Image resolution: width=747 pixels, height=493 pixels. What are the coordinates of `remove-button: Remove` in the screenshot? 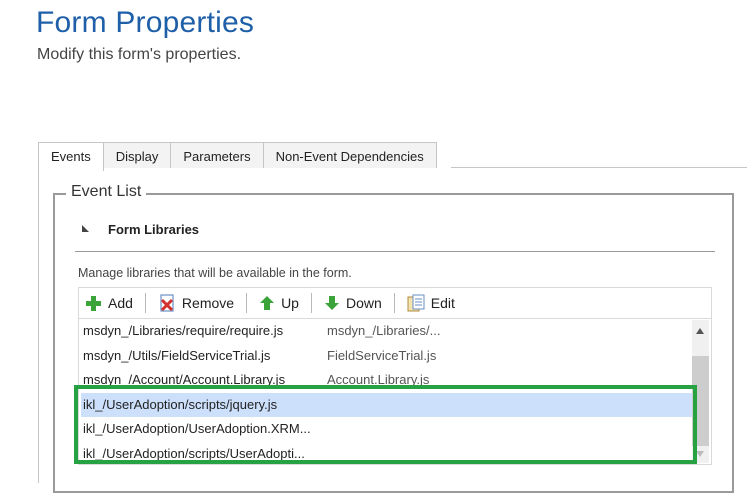 It's located at (196, 303).